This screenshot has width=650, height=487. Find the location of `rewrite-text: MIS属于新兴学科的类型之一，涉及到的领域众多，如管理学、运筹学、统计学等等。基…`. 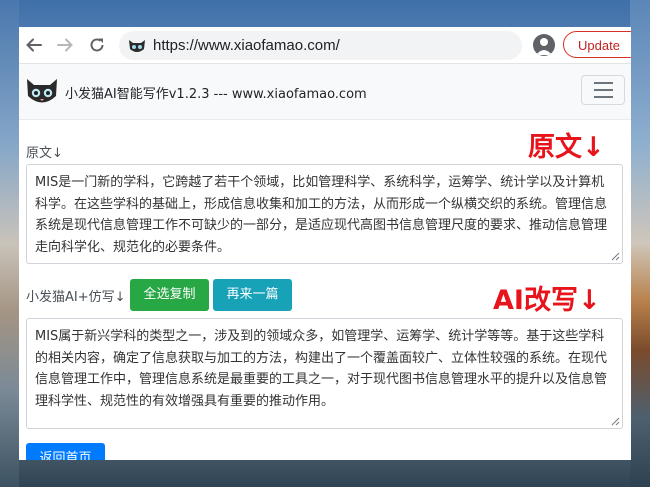

rewrite-text: MIS属于新兴学科的类型之一，涉及到的领域众多，如管理学、运筹学、统计学等等。基… is located at coordinates (321, 369).